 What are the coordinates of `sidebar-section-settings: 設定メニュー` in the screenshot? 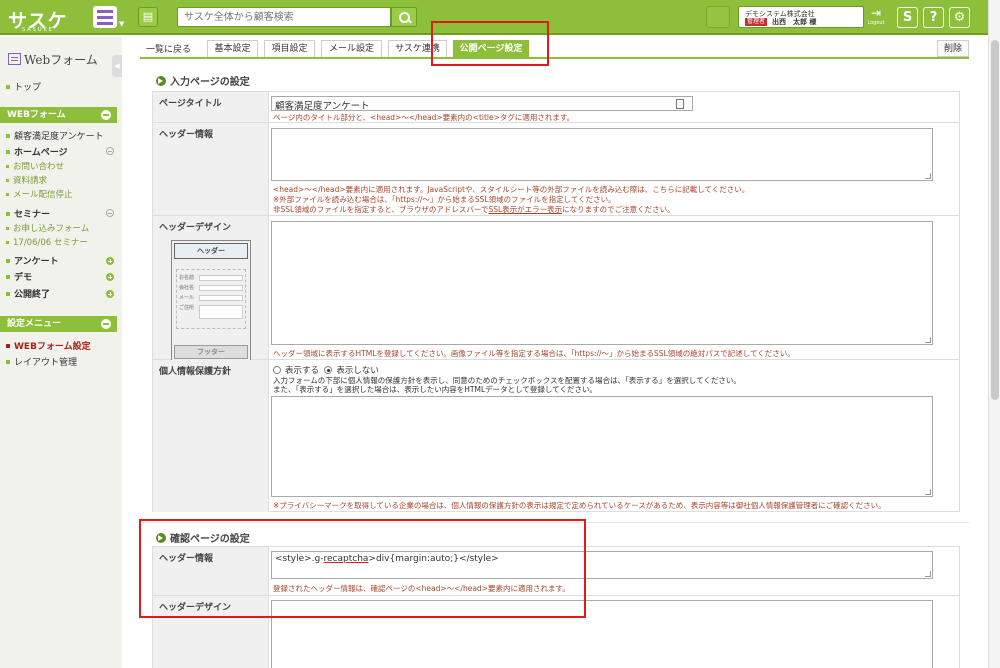 It's located at (58, 324).